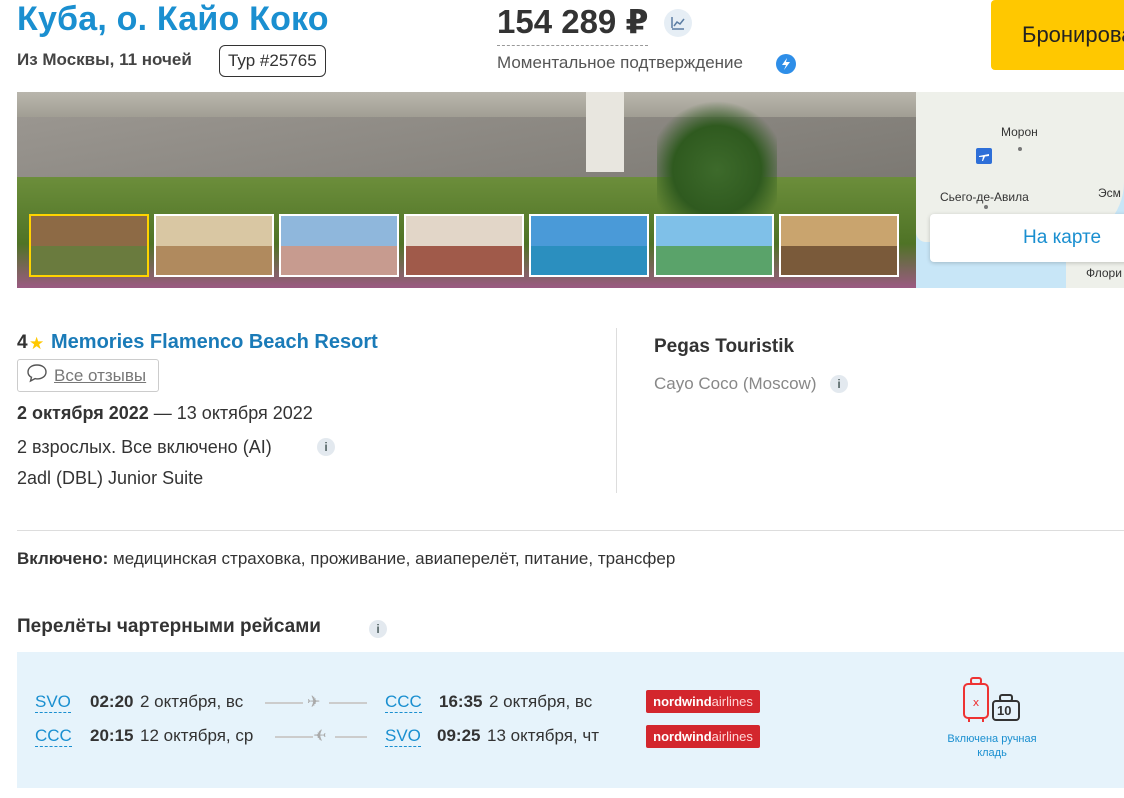 This screenshot has height=798, width=1124. Describe the element at coordinates (144, 447) in the screenshot. I see `guests-meal: 2 взрослых. Все включено (AI)` at that location.